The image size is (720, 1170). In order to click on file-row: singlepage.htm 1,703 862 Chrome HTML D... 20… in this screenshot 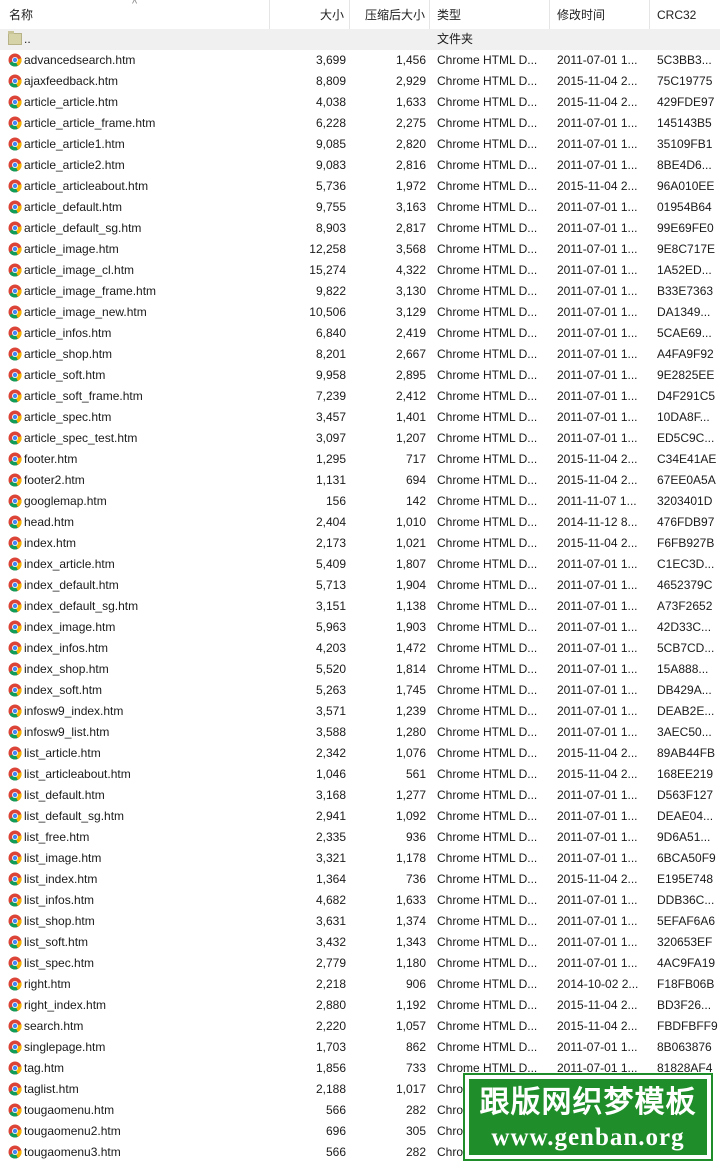, I will do `click(360, 1047)`.